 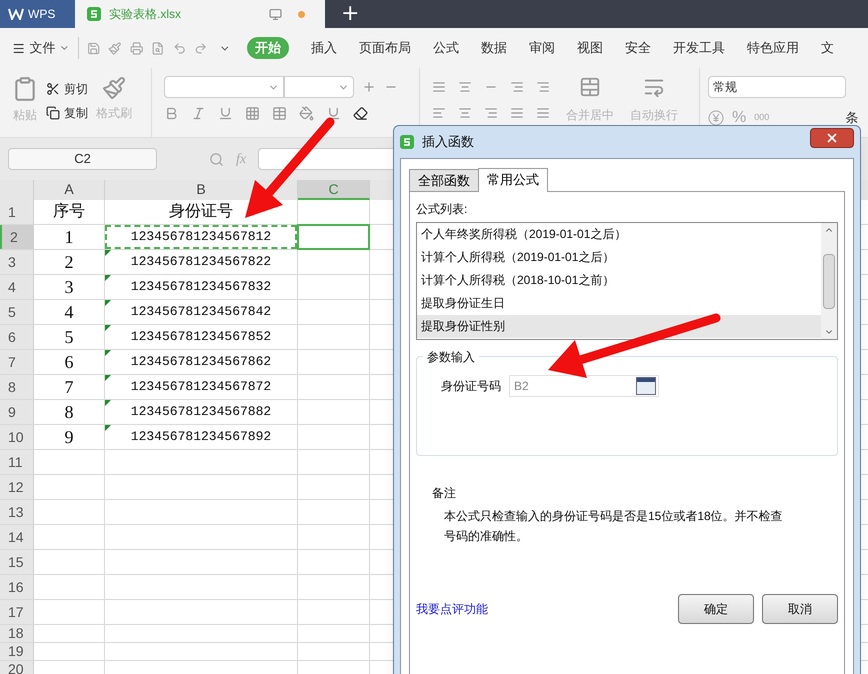 What do you see at coordinates (158, 48) in the screenshot?
I see `preview-icon` at bounding box center [158, 48].